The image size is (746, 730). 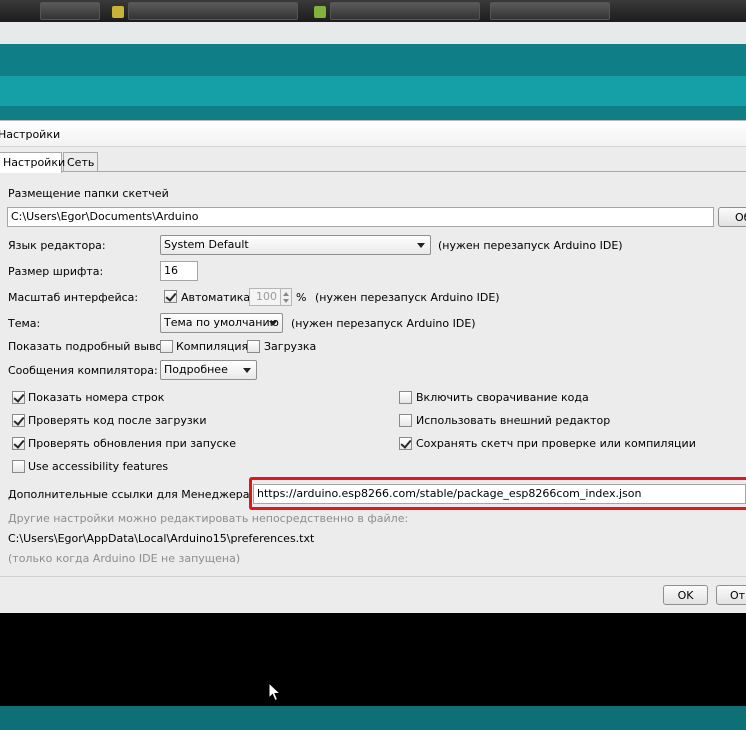 I want to click on verbose-compile-checkbox, so click(x=166, y=346).